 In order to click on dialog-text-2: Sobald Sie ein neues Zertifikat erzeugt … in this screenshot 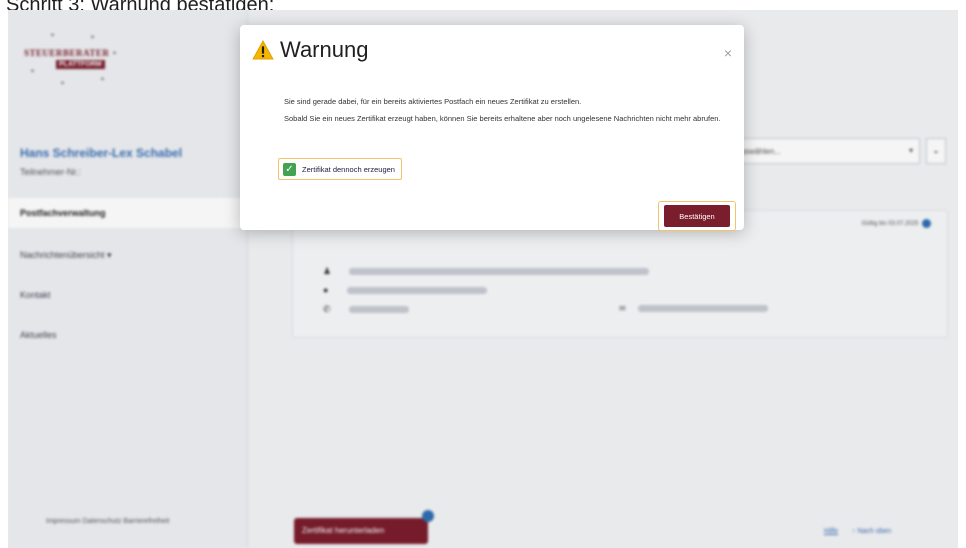, I will do `click(502, 118)`.